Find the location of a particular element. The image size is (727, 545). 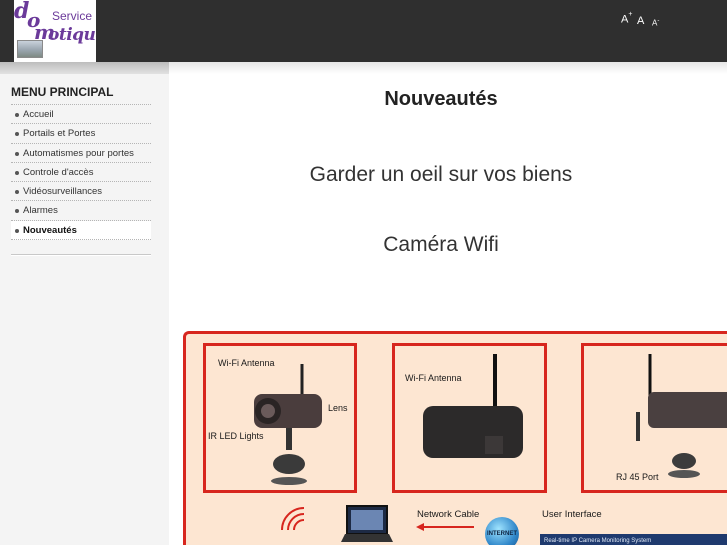

wifi-signal-icon is located at coordinates (293, 519).